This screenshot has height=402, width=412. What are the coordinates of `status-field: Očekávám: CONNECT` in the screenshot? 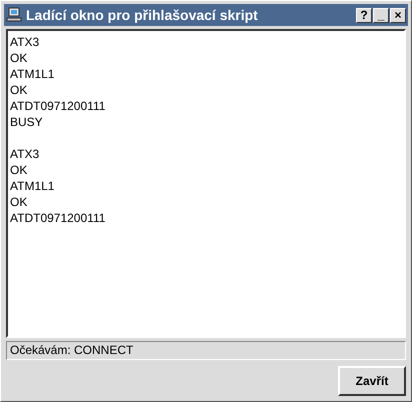 It's located at (206, 350).